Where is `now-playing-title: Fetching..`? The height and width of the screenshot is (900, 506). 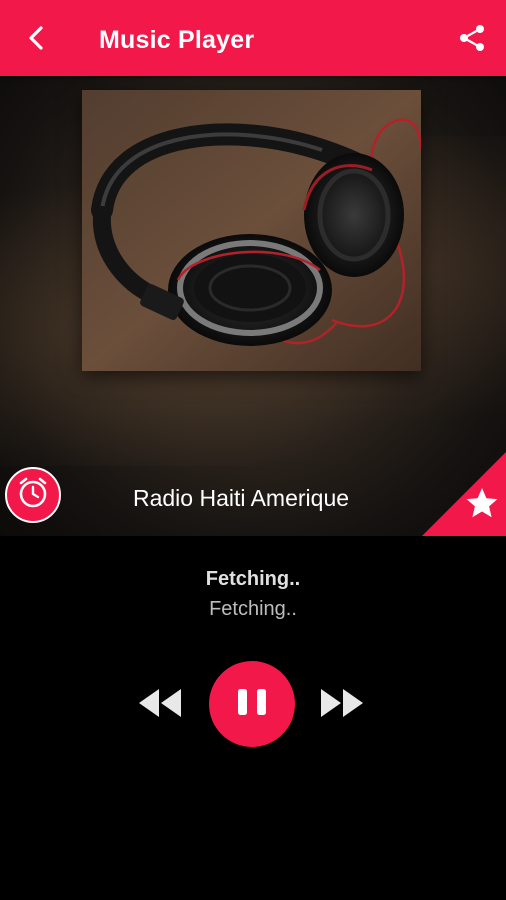
now-playing-title: Fetching.. is located at coordinates (253, 579).